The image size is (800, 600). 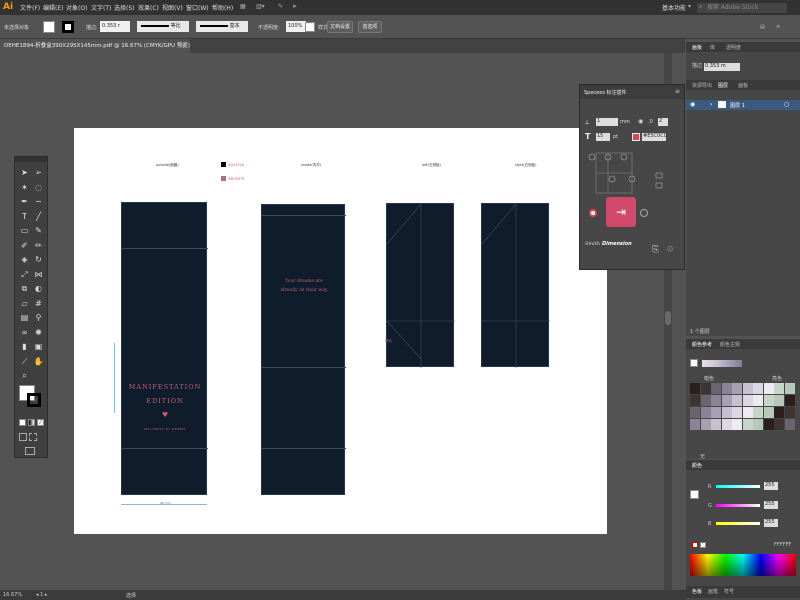 What do you see at coordinates (23, 437) in the screenshot?
I see `draw-mode-icon` at bounding box center [23, 437].